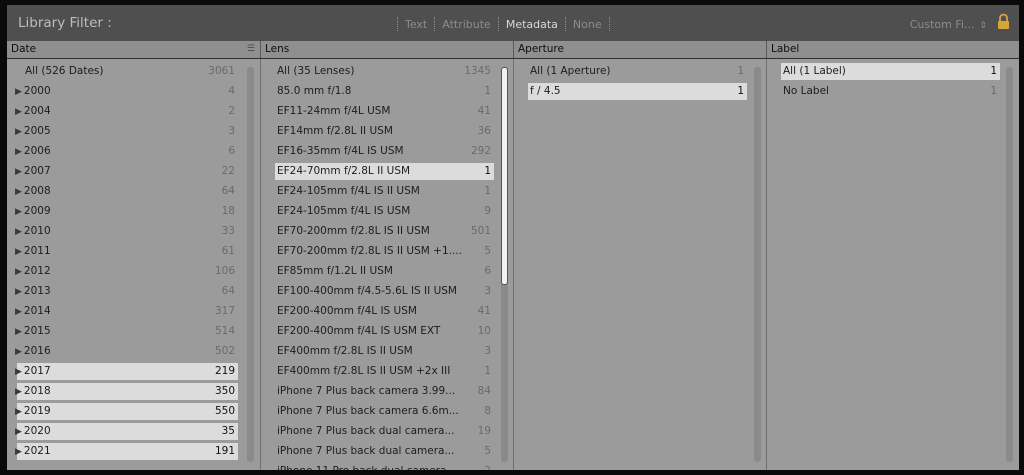  What do you see at coordinates (126, 271) in the screenshot?
I see `date-row: ▶ 2012 106` at bounding box center [126, 271].